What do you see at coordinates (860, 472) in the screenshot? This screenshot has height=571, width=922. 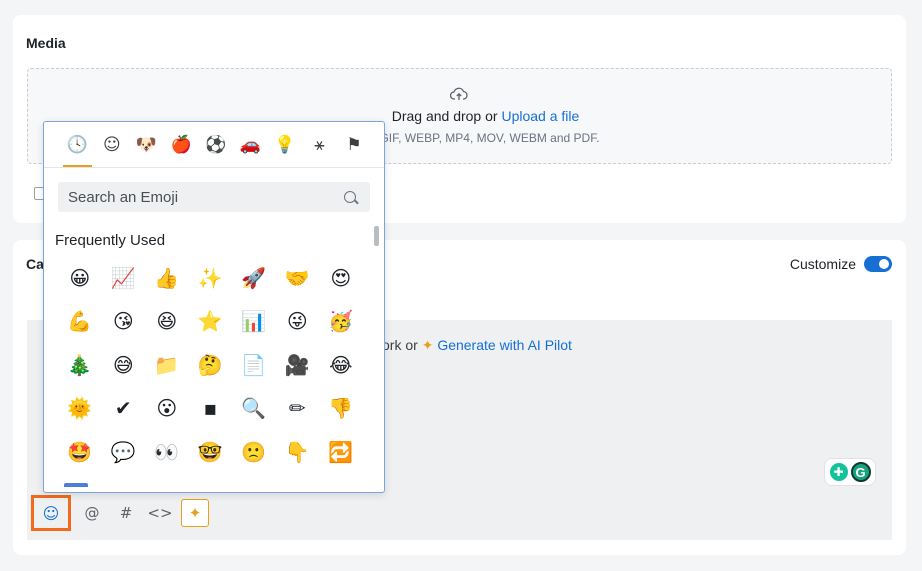 I see `grammarly-logo: G` at bounding box center [860, 472].